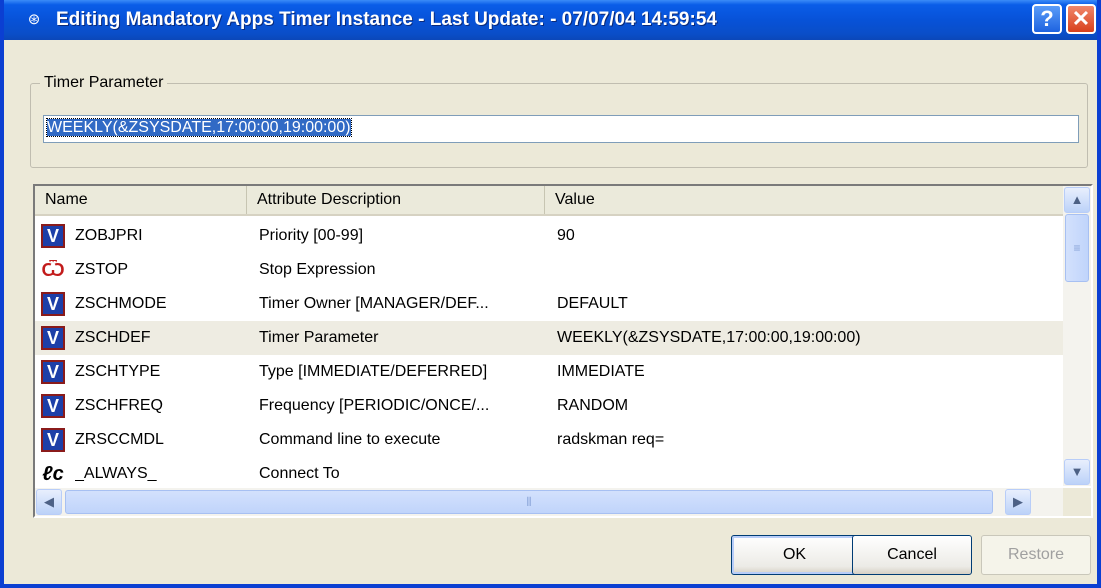 The width and height of the screenshot is (1101, 588). I want to click on vertical-scroll-thumb: ≡, so click(1077, 248).